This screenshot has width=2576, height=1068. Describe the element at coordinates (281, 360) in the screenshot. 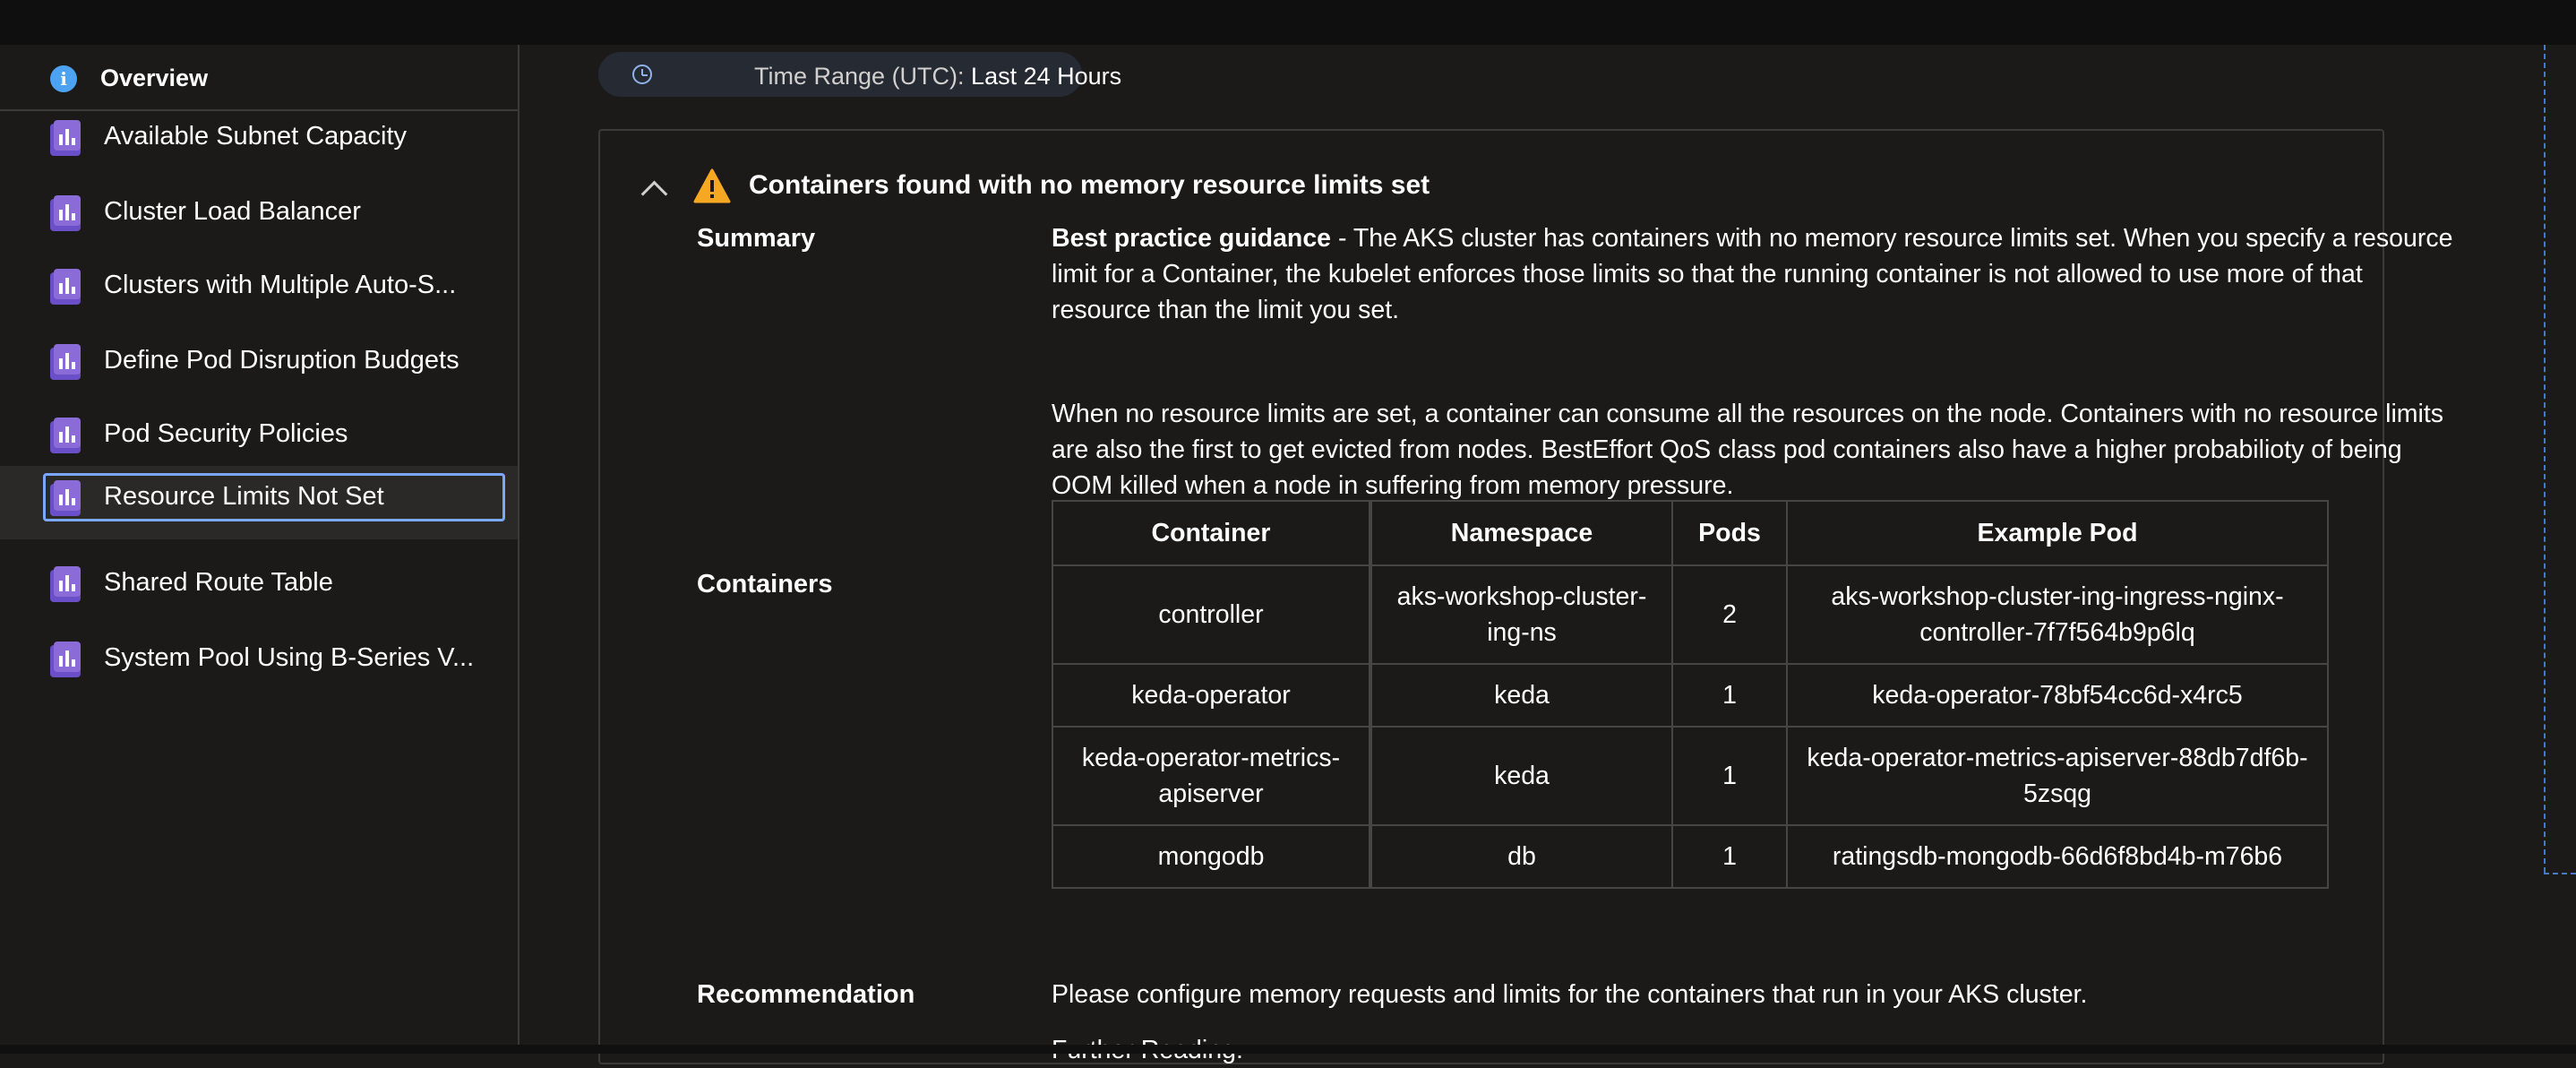

I see `sidebar-item-label: Define Pod Disruption Budgets` at that location.